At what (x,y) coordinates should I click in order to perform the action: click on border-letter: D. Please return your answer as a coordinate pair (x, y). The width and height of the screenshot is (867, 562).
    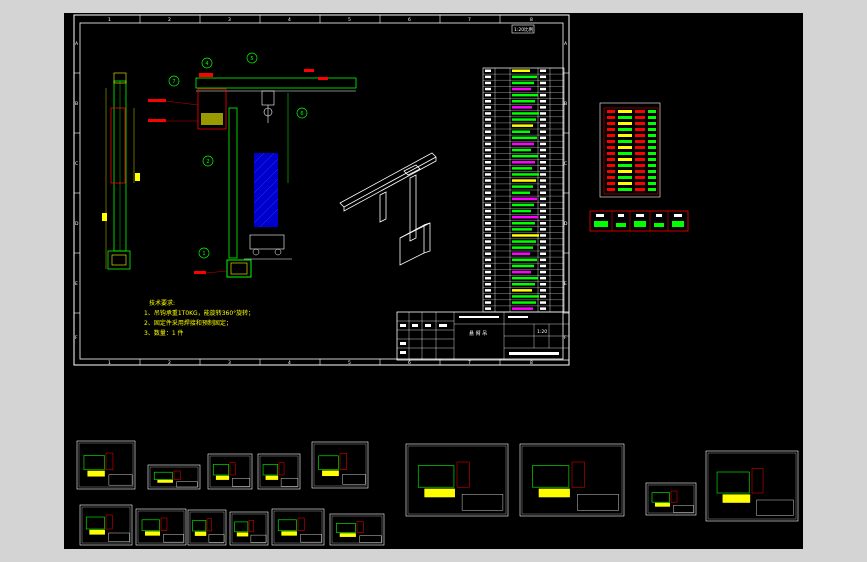
    Looking at the image, I should click on (77, 224).